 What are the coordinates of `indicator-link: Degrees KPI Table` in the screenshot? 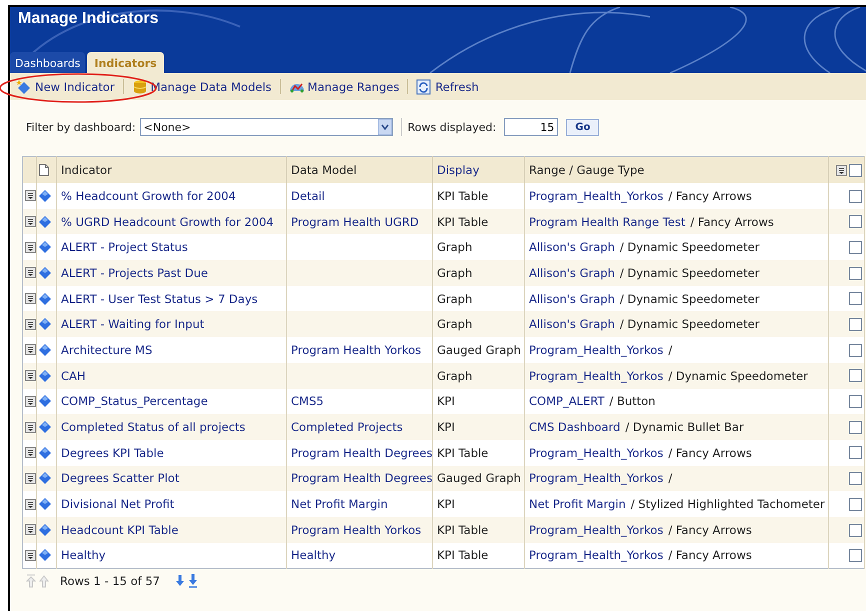 It's located at (112, 453).